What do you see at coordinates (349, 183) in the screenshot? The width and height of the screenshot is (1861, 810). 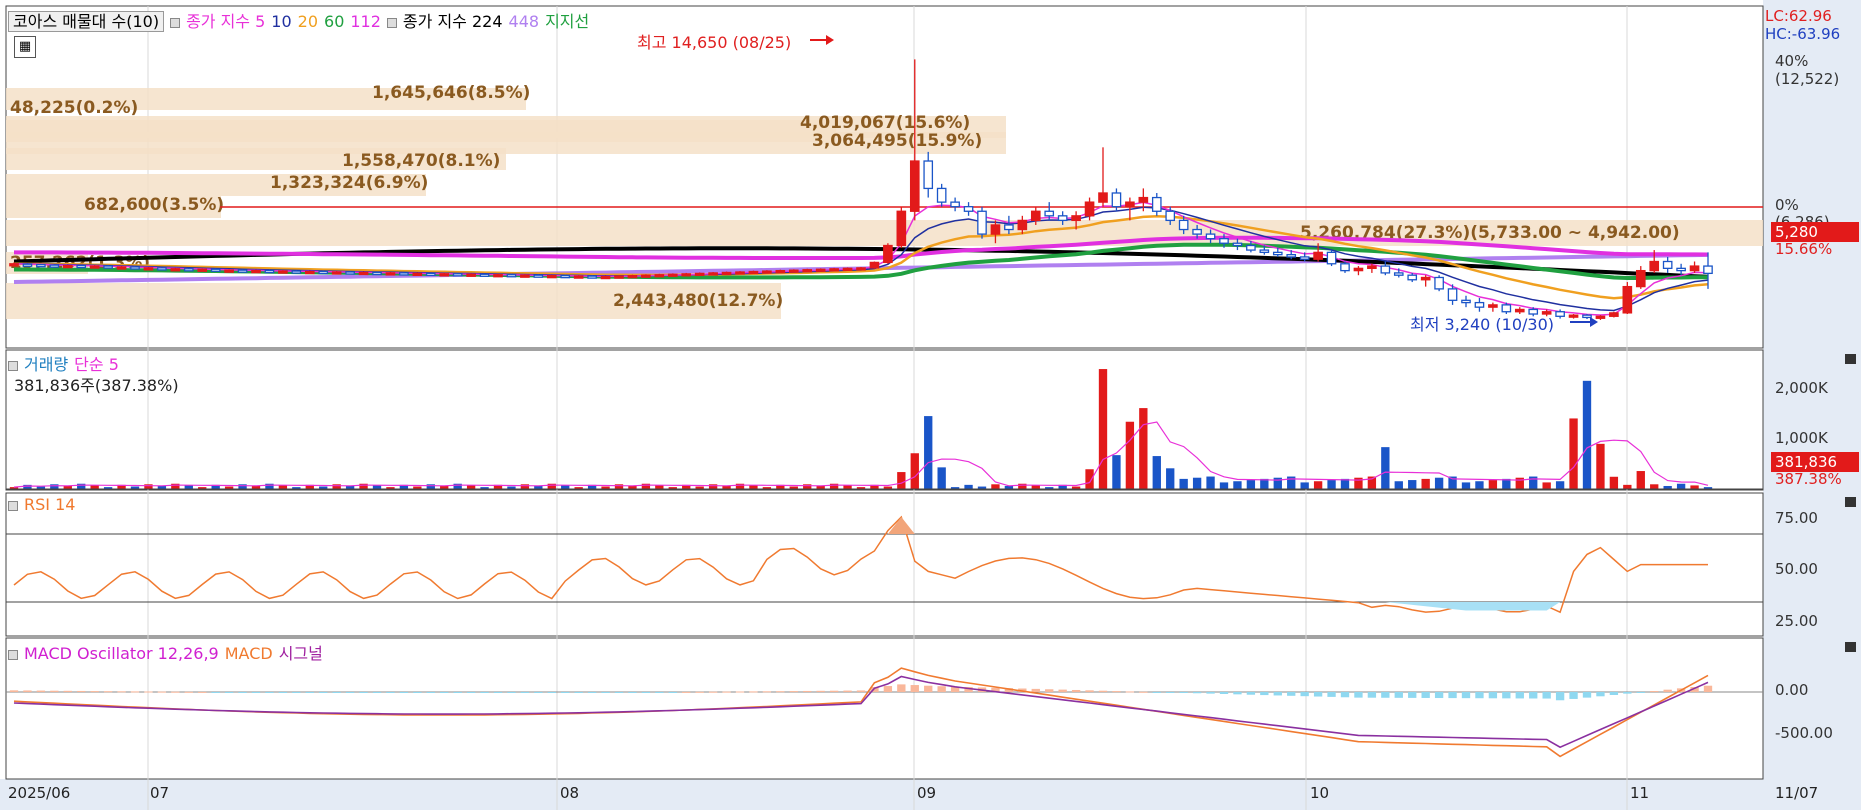 I see `volume-profile-label: 1,323,324(6.9%)` at bounding box center [349, 183].